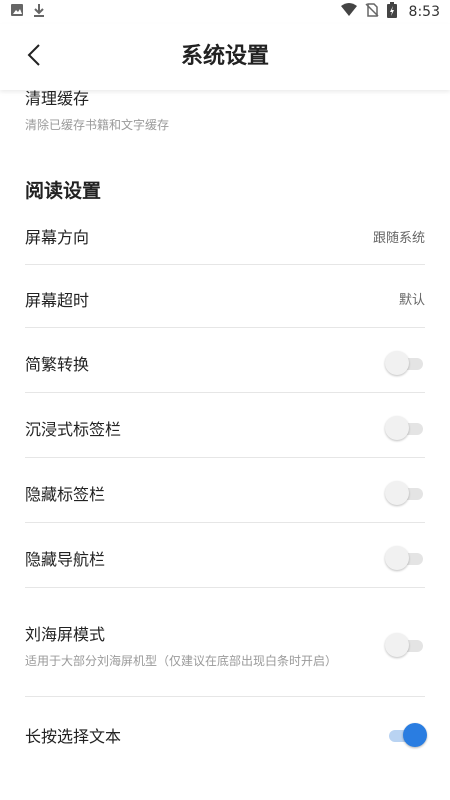  What do you see at coordinates (57, 364) in the screenshot?
I see `setting-label: 简繁转换` at bounding box center [57, 364].